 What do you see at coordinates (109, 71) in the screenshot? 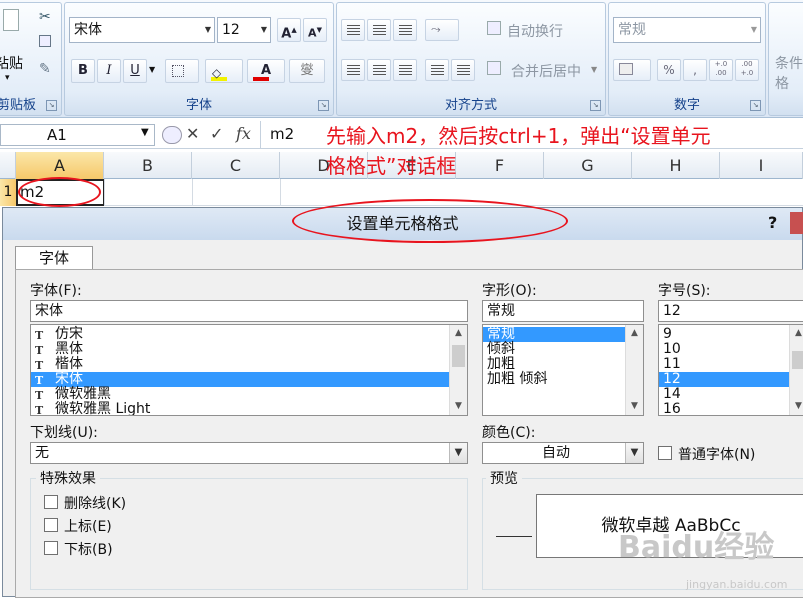
I see `italic-button: I` at bounding box center [109, 71].